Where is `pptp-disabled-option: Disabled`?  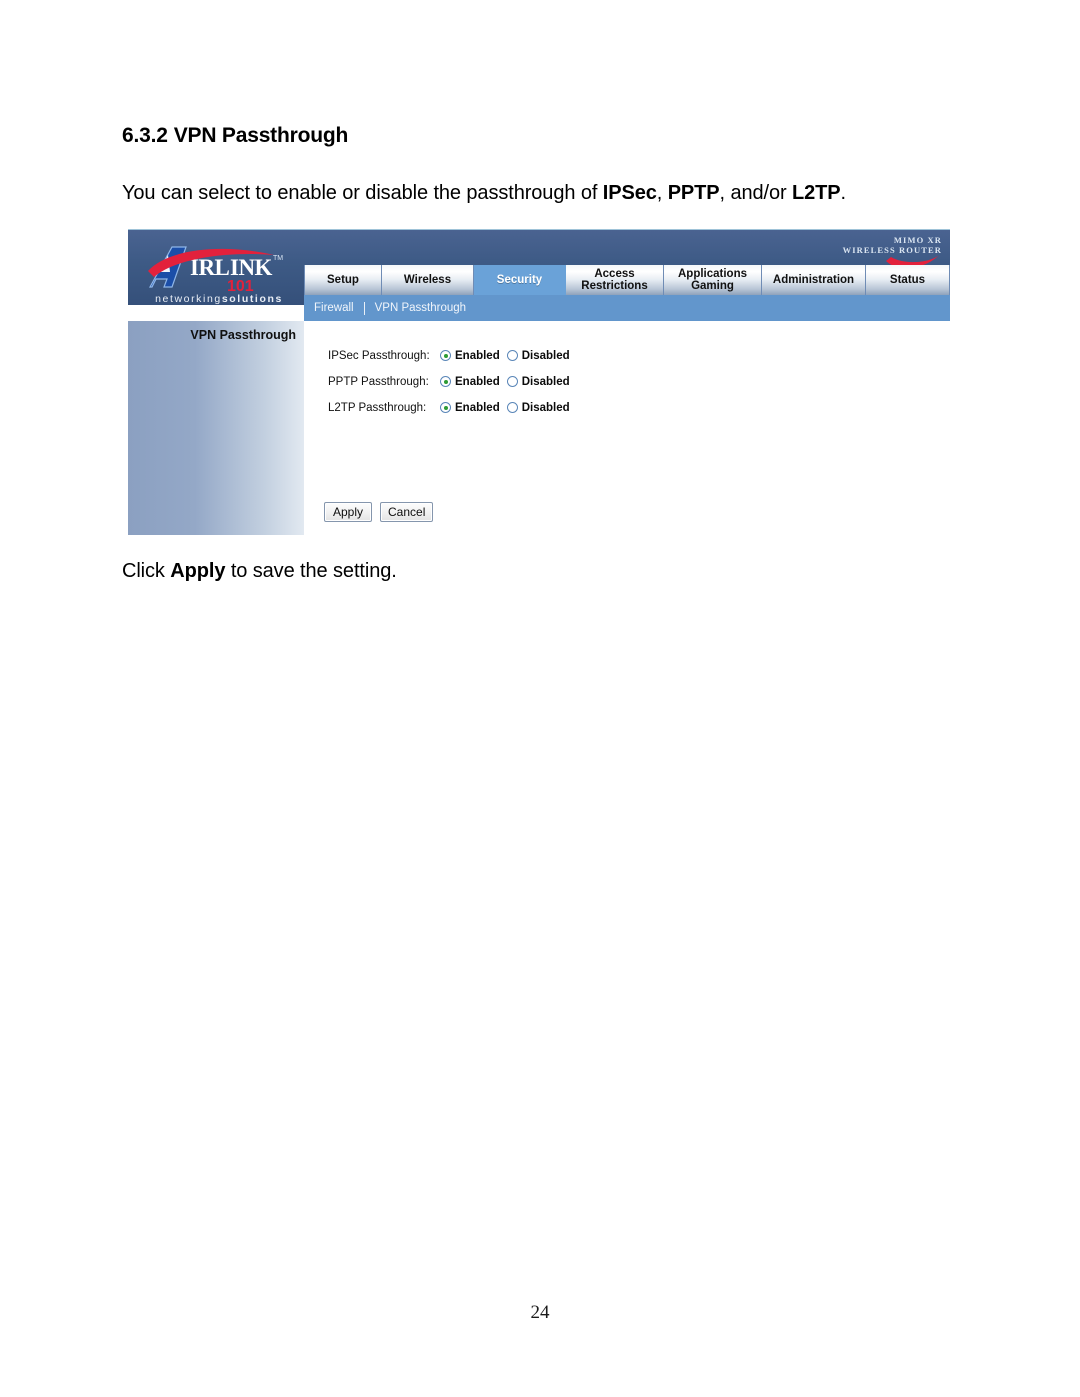 pptp-disabled-option: Disabled is located at coordinates (538, 381).